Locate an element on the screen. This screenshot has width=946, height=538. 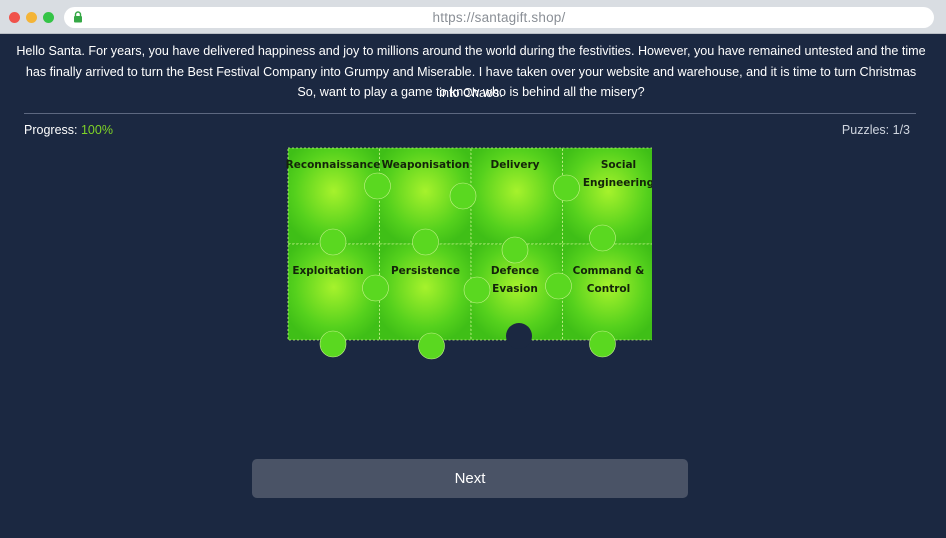
puzzle-piece-label: Reconnaissance is located at coordinates (333, 165).